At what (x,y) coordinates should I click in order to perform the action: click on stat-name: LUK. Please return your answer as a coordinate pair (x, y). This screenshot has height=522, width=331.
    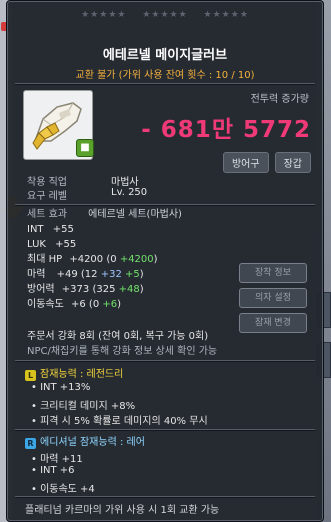
    Looking at the image, I should click on (36, 244).